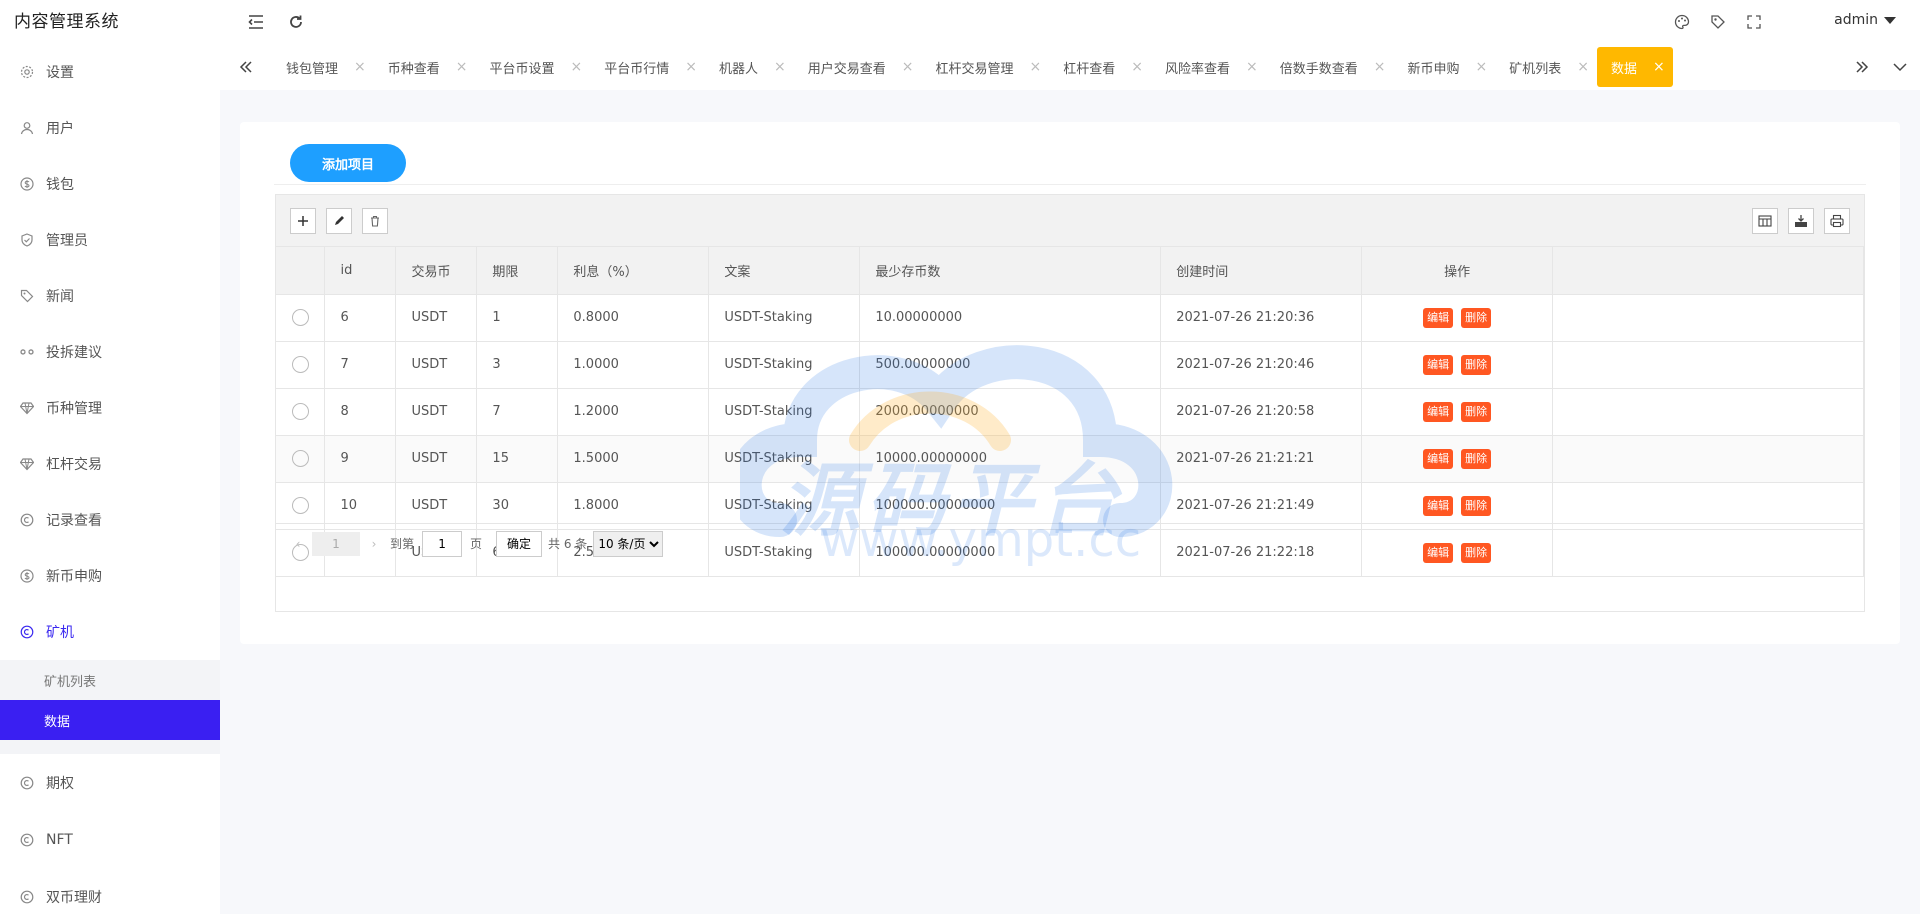 This screenshot has width=1920, height=914. Describe the element at coordinates (1801, 221) in the screenshot. I see `export-icon` at that location.